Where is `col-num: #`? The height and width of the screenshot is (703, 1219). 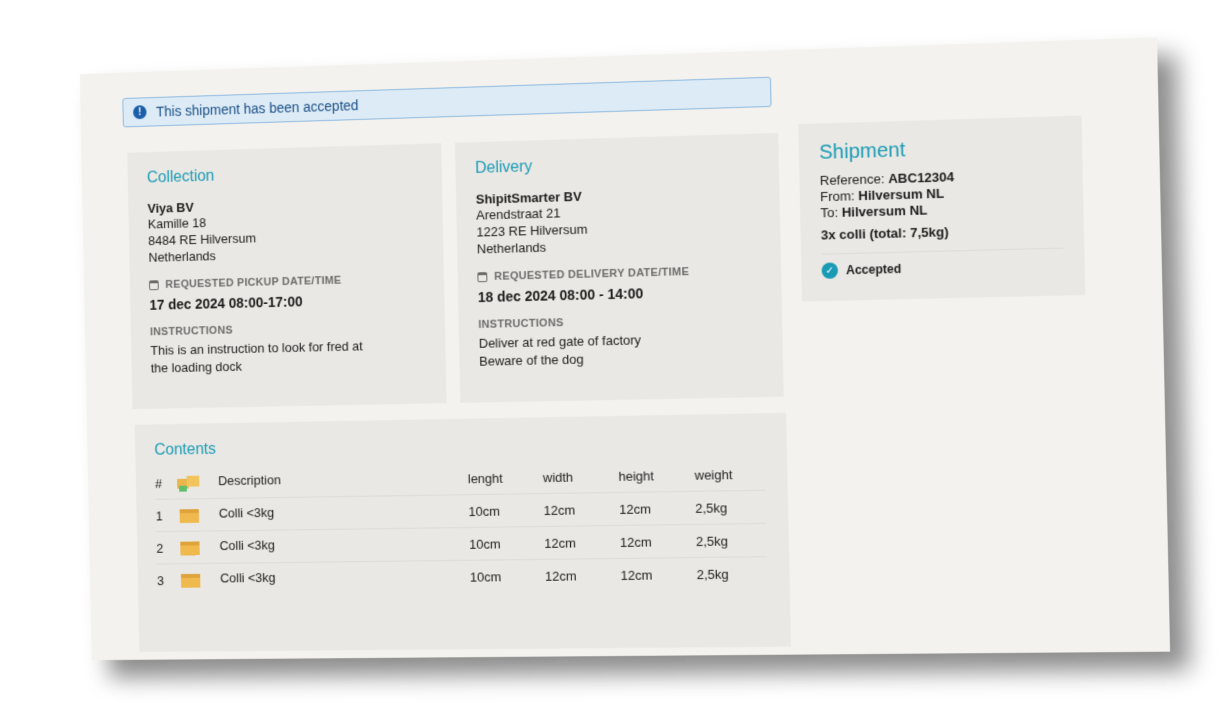 col-num: # is located at coordinates (166, 483).